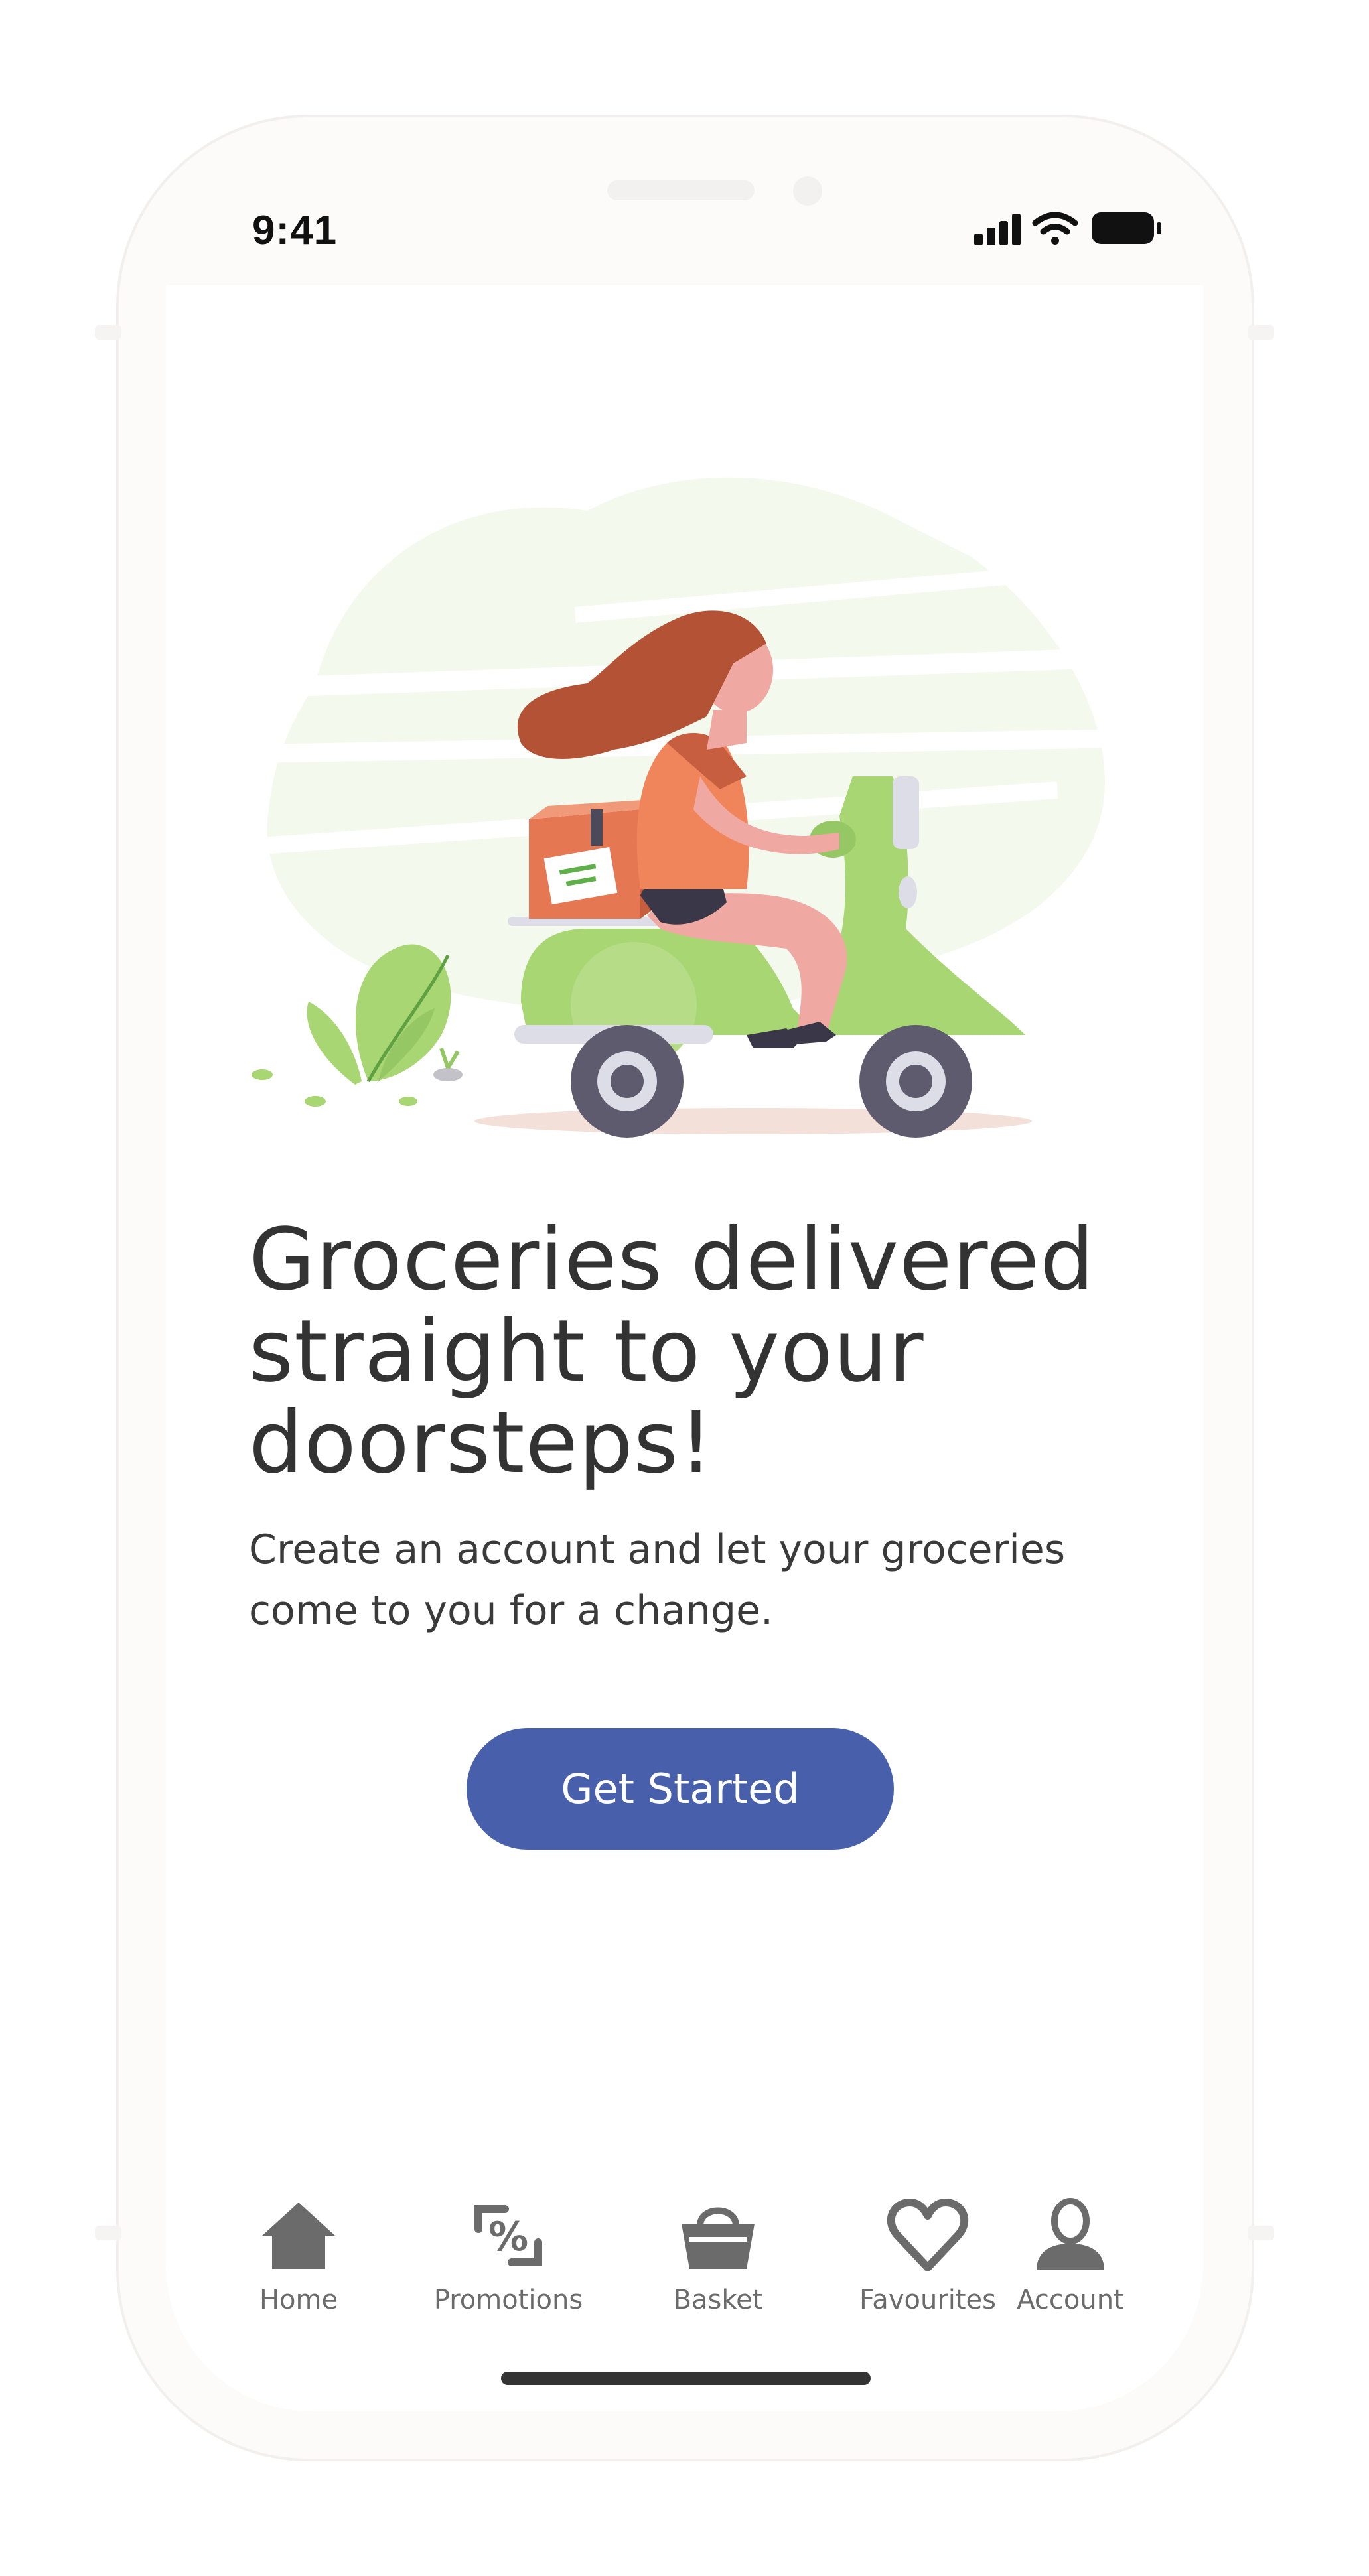  I want to click on account-icon, so click(1071, 2234).